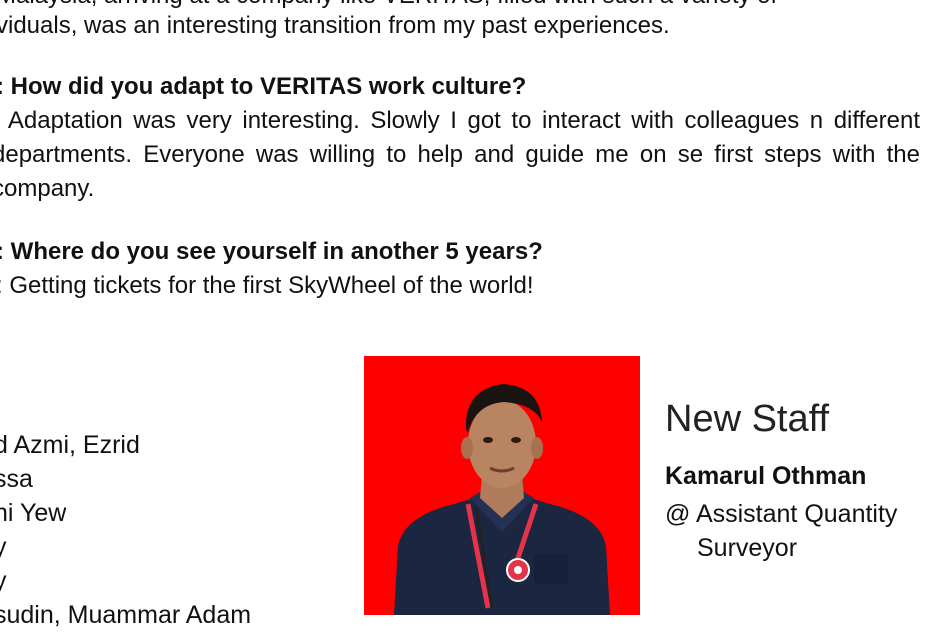  I want to click on staff-role-line-2: Surveyor, so click(747, 548).